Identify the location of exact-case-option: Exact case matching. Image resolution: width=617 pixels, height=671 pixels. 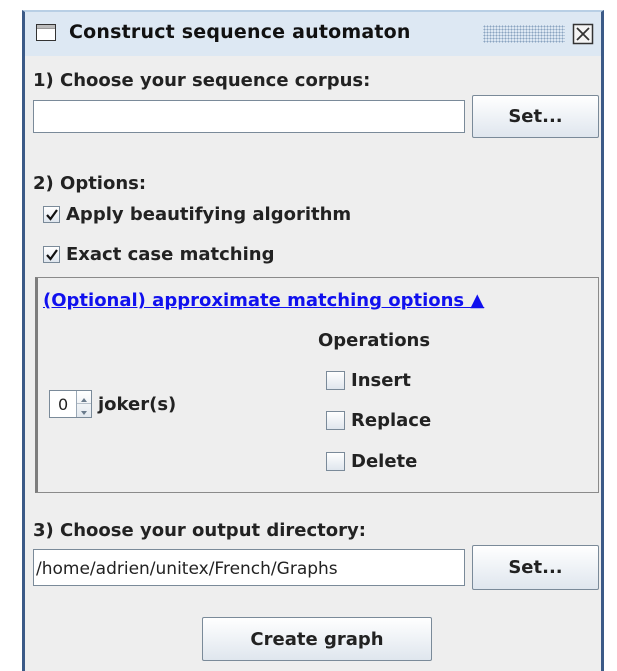
(158, 254).